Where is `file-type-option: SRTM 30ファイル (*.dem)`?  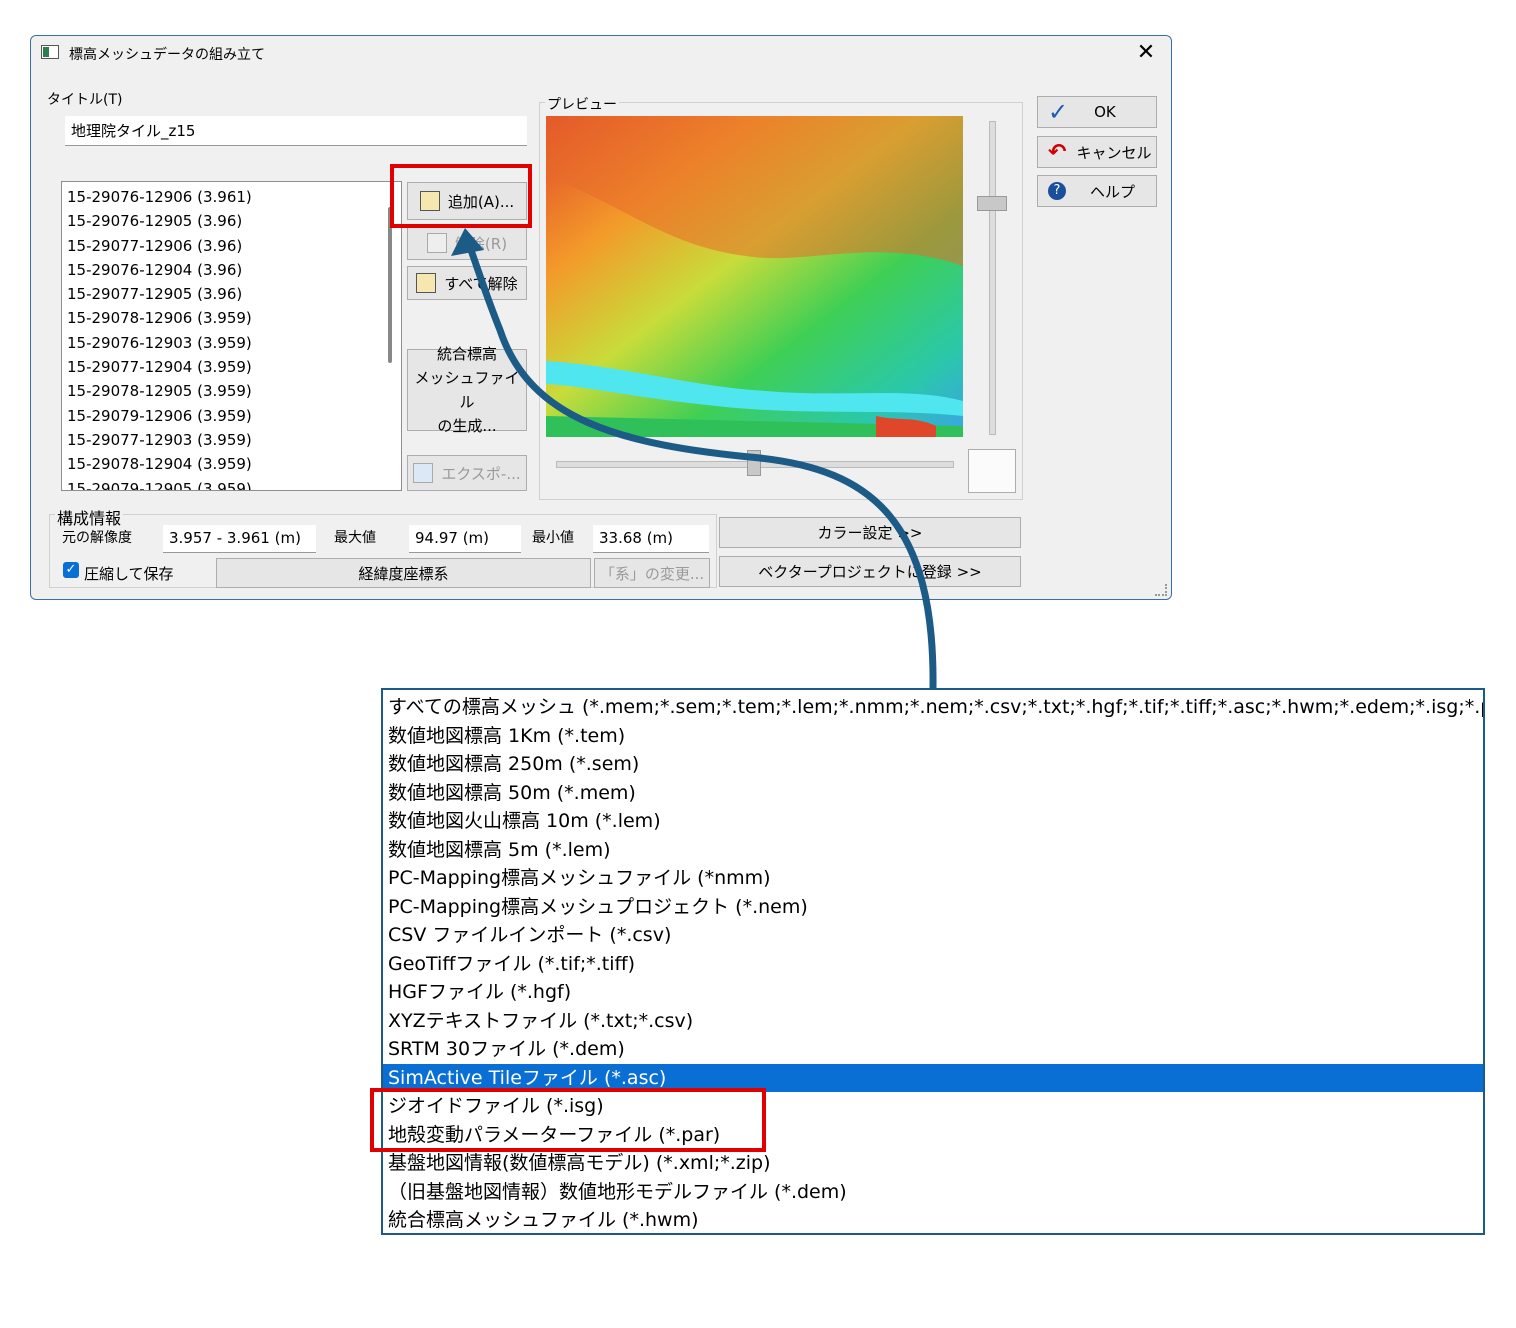
file-type-option: SRTM 30ファイル (*.dem) is located at coordinates (933, 1049).